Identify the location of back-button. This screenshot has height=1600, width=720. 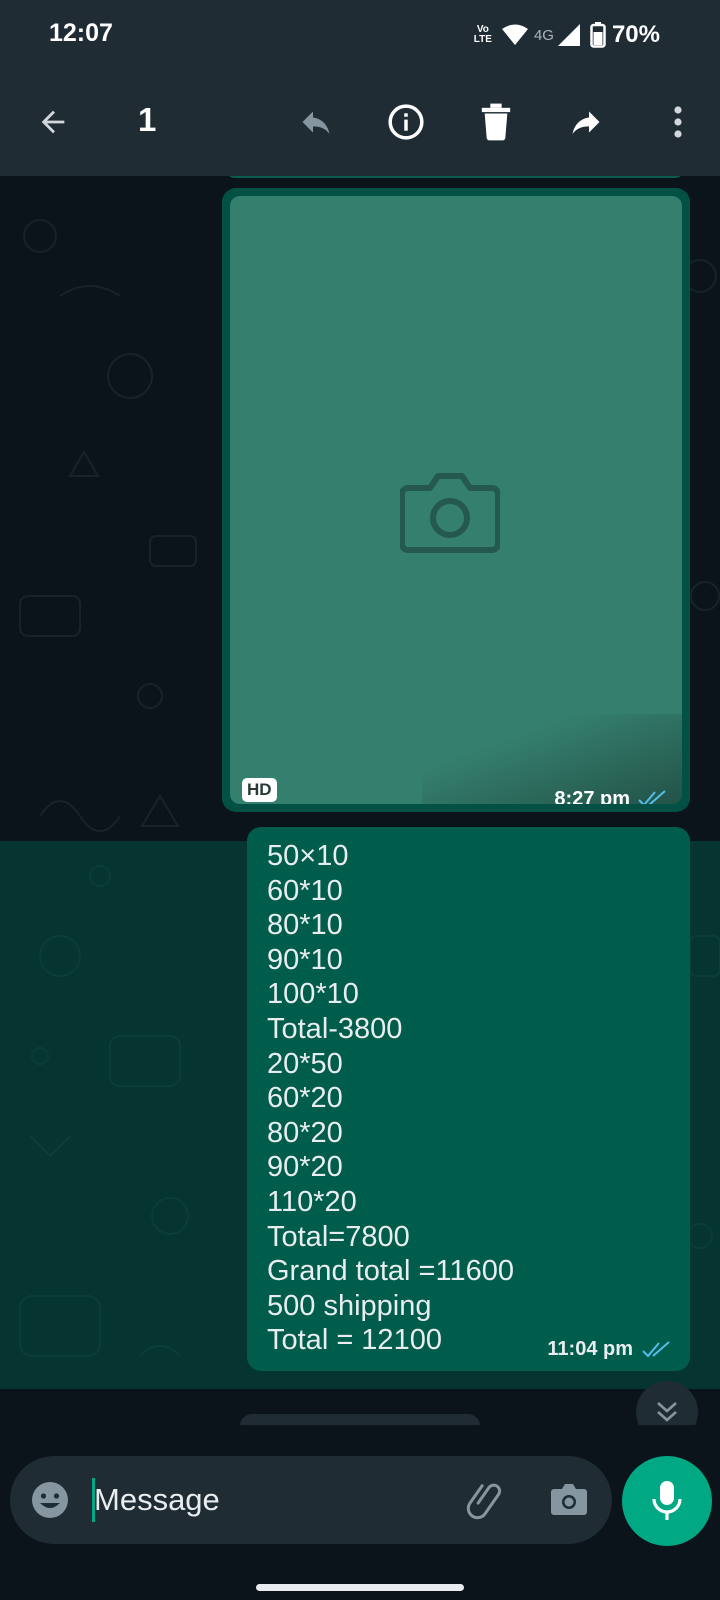
(53, 122).